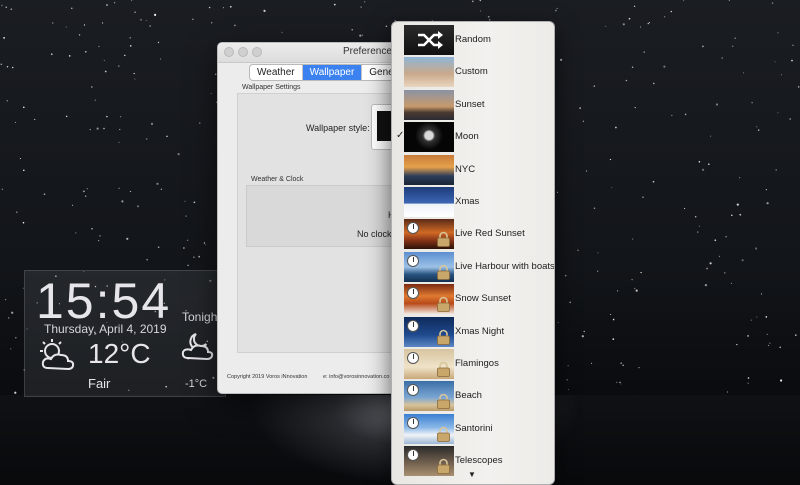 The image size is (800, 485). Describe the element at coordinates (332, 72) in the screenshot. I see `tab-wallpaper: Wallpaper` at that location.